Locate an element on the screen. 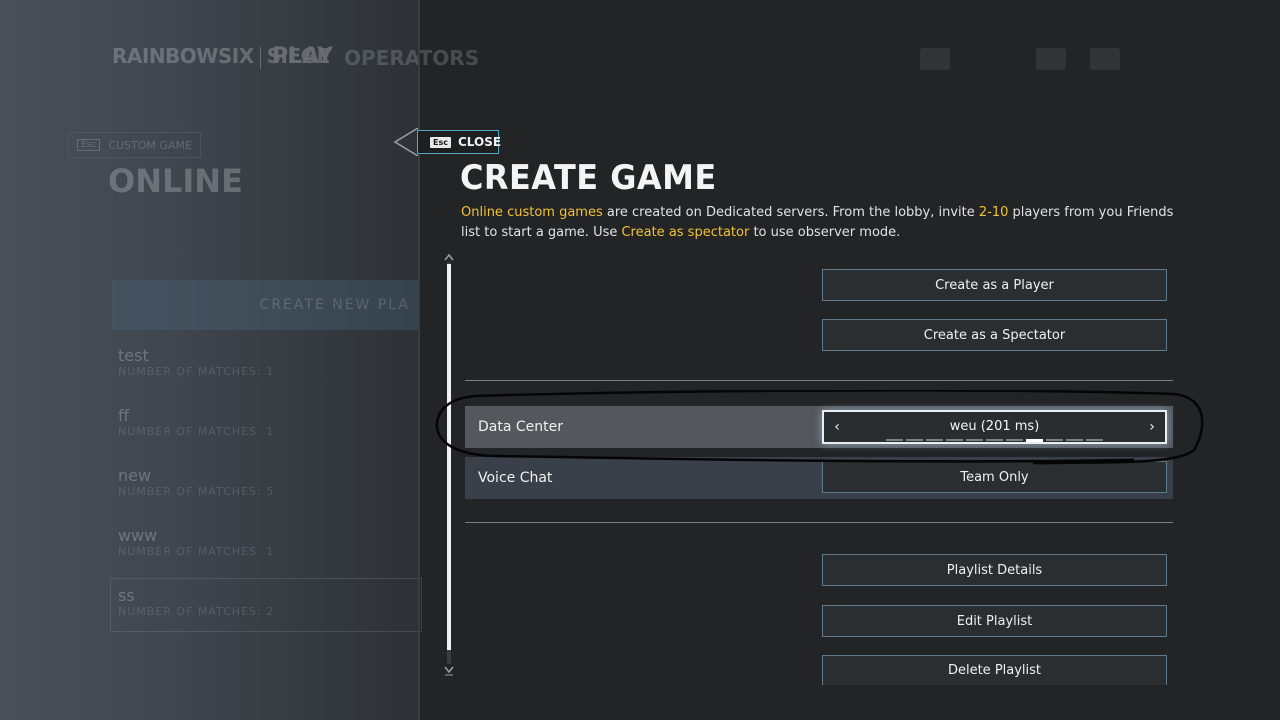  list-item: www NUMBER OF MATCHES: 1 is located at coordinates (196, 542).